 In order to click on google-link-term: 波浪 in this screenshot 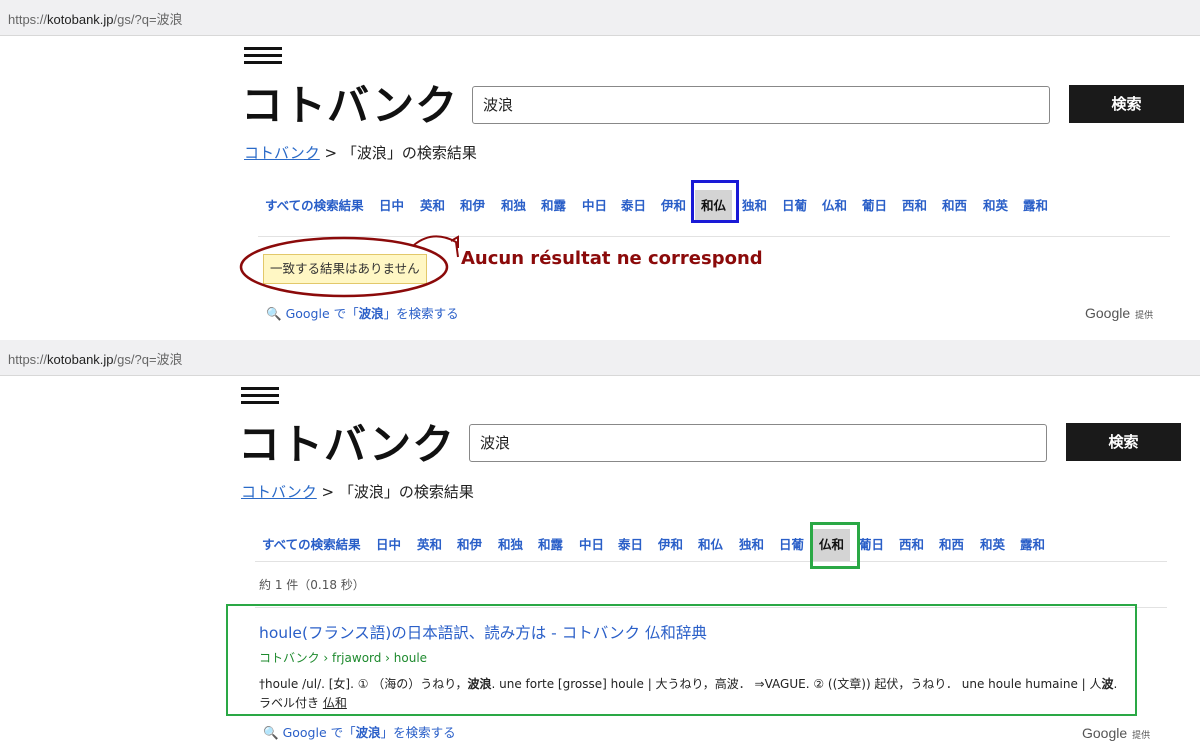, I will do `click(368, 732)`.